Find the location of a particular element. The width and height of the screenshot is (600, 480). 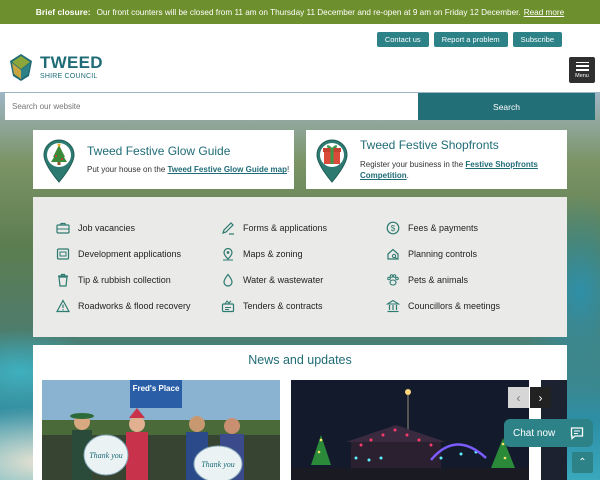

chevron-left-icon: ‹ is located at coordinates (518, 397).